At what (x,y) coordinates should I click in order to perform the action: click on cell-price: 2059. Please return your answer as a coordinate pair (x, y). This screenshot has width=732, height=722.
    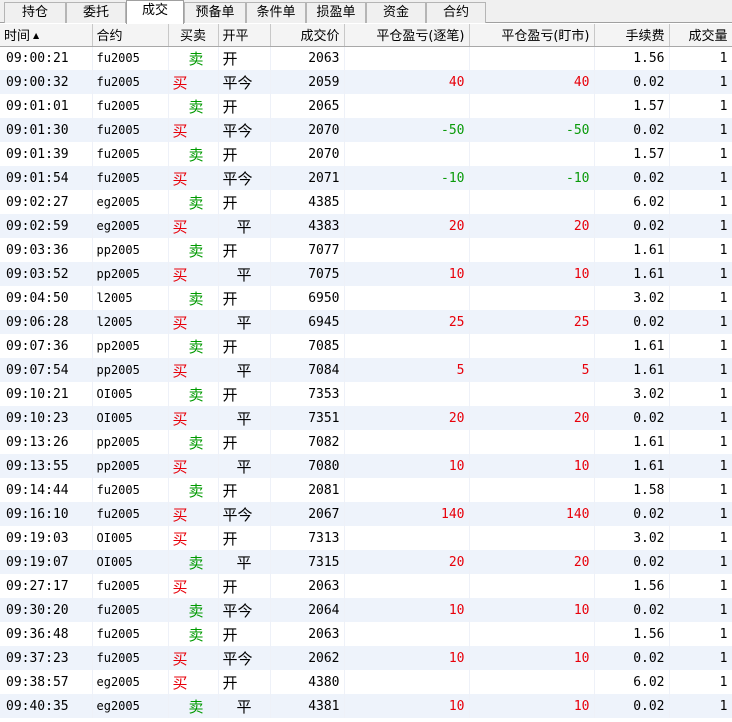
    Looking at the image, I should click on (307, 82).